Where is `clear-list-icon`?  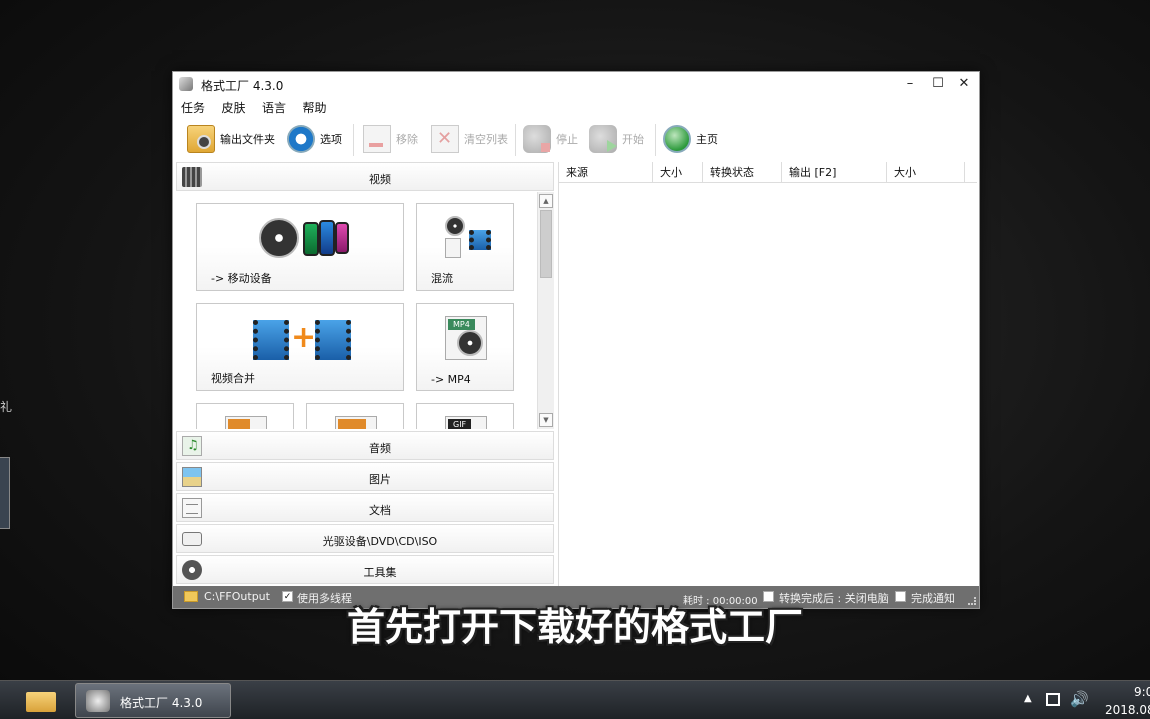
clear-list-icon is located at coordinates (445, 139).